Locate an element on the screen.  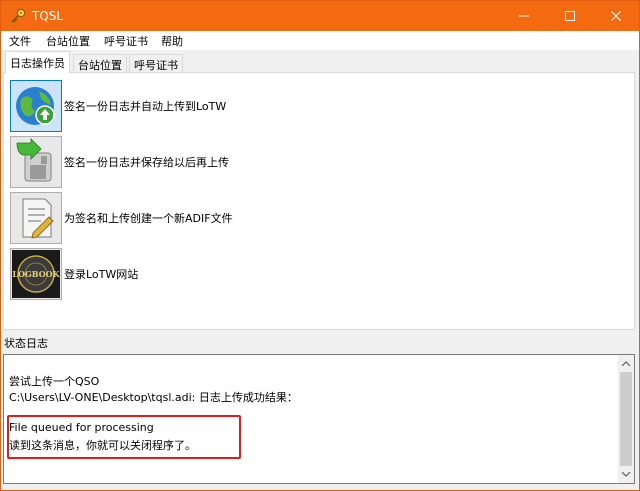
globe-upload-icon is located at coordinates (35, 106).